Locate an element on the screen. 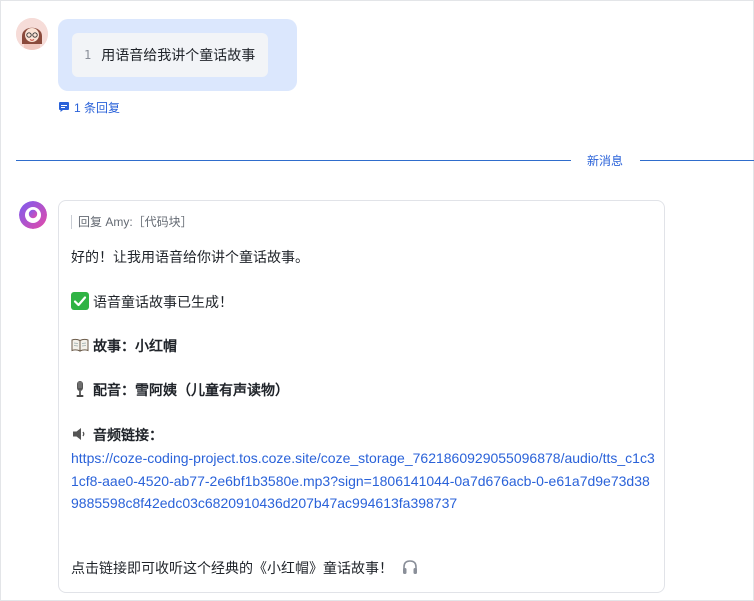 This screenshot has width=754, height=601. story-line: 故事：小红帽 is located at coordinates (124, 346).